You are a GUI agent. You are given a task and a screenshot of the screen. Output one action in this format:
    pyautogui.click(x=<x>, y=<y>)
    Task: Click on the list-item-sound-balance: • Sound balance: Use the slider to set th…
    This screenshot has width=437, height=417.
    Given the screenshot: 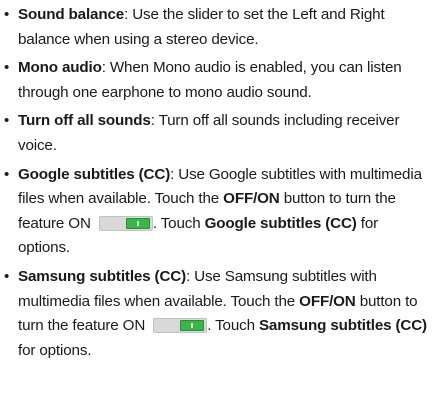 What is the action you would take?
    pyautogui.click(x=217, y=27)
    